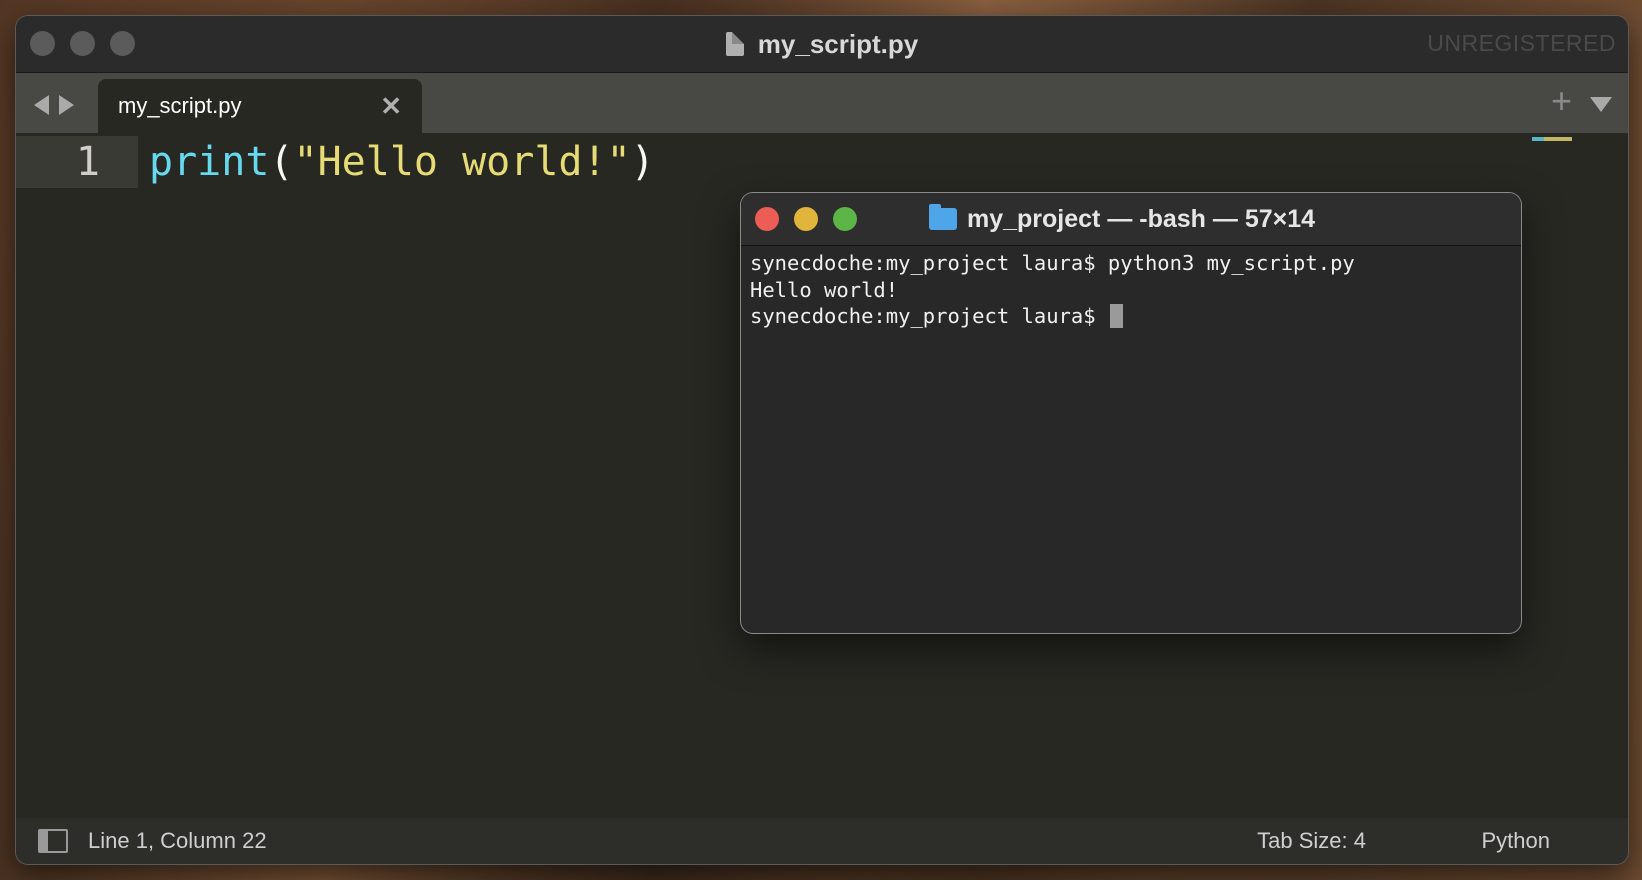  I want to click on sidebar-toggle-icon, so click(53, 841).